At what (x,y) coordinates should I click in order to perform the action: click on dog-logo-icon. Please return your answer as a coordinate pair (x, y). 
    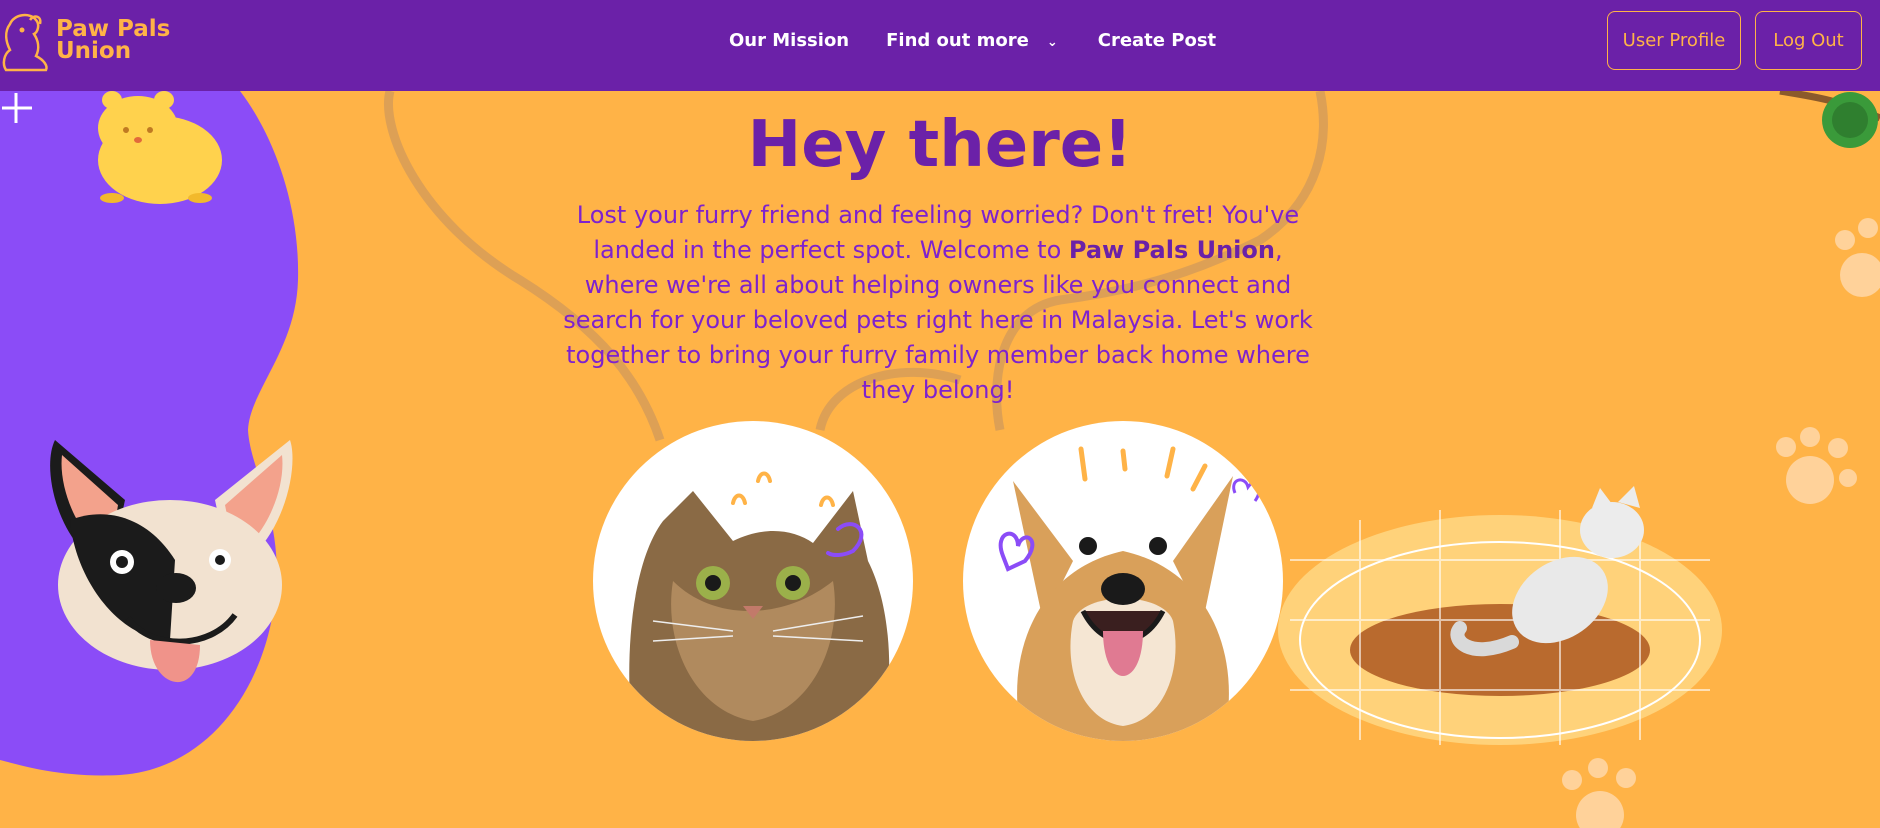
    Looking at the image, I should click on (25, 42).